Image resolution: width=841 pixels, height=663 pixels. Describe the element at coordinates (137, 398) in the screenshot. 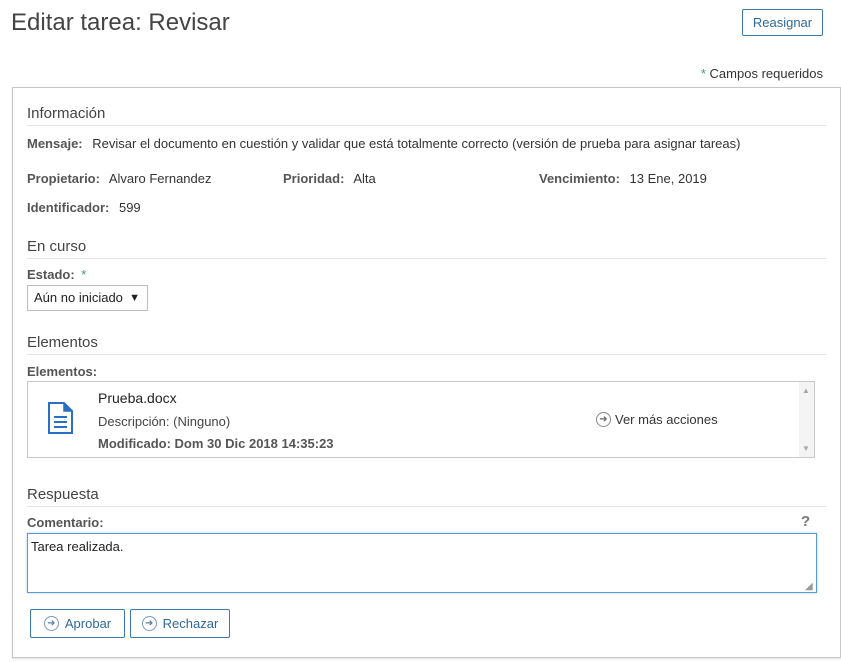

I see `file-name: Prueba.docx` at that location.